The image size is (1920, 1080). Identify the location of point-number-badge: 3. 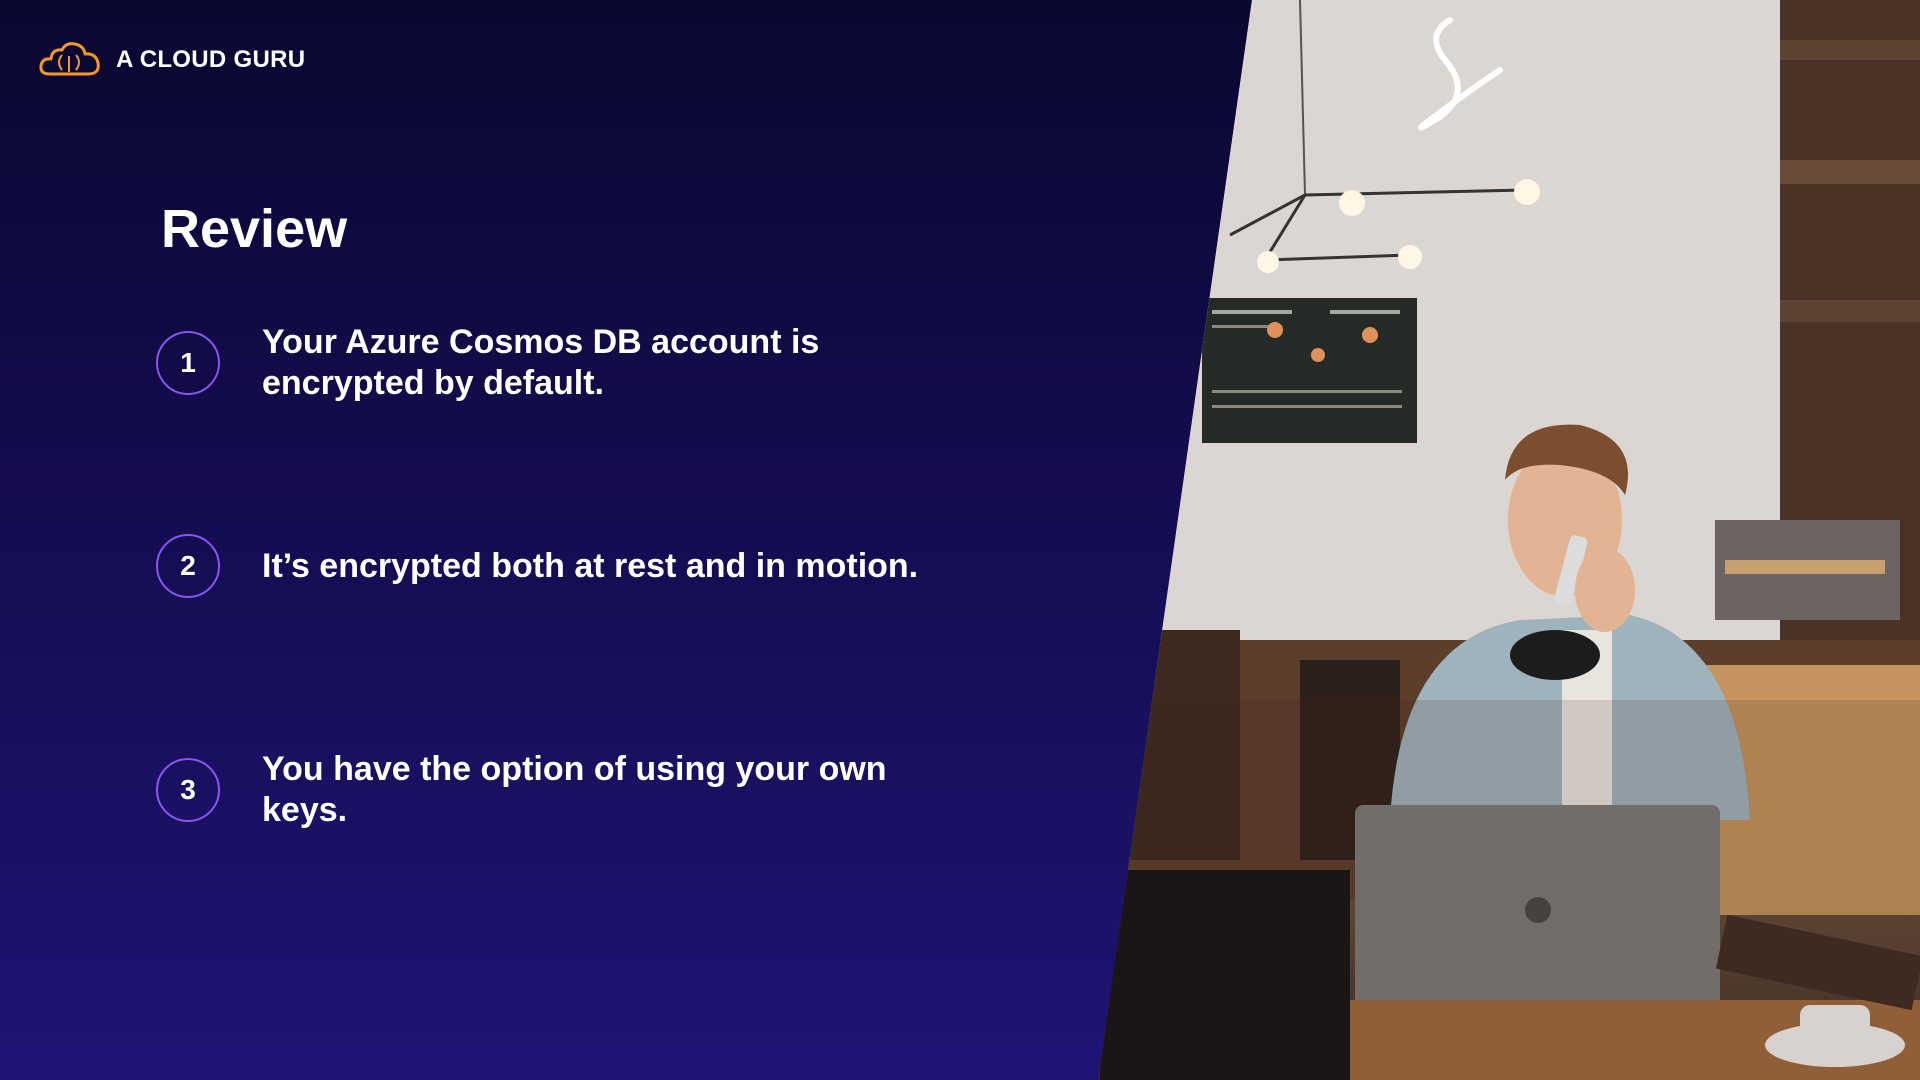
(188, 790).